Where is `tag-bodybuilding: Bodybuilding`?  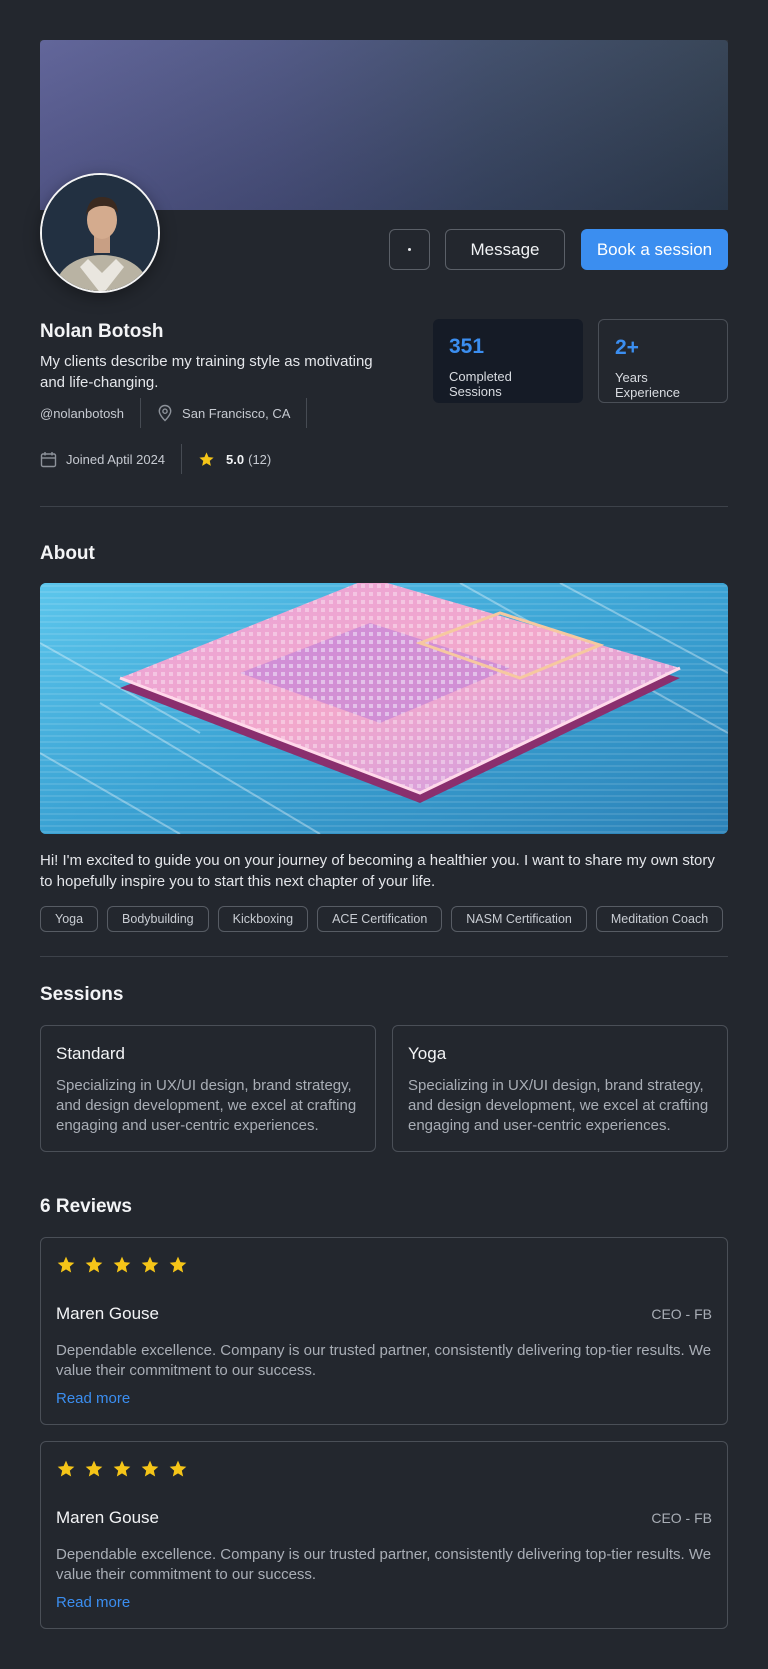
tag-bodybuilding: Bodybuilding is located at coordinates (158, 919).